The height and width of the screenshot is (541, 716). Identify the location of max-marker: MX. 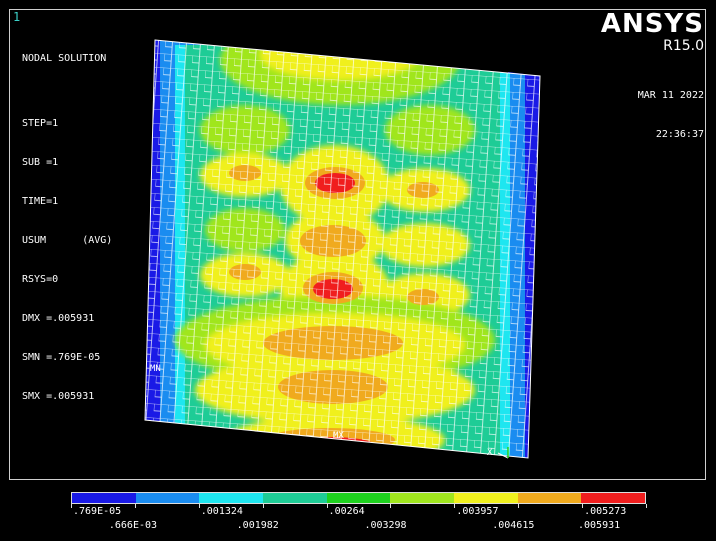
(338, 436).